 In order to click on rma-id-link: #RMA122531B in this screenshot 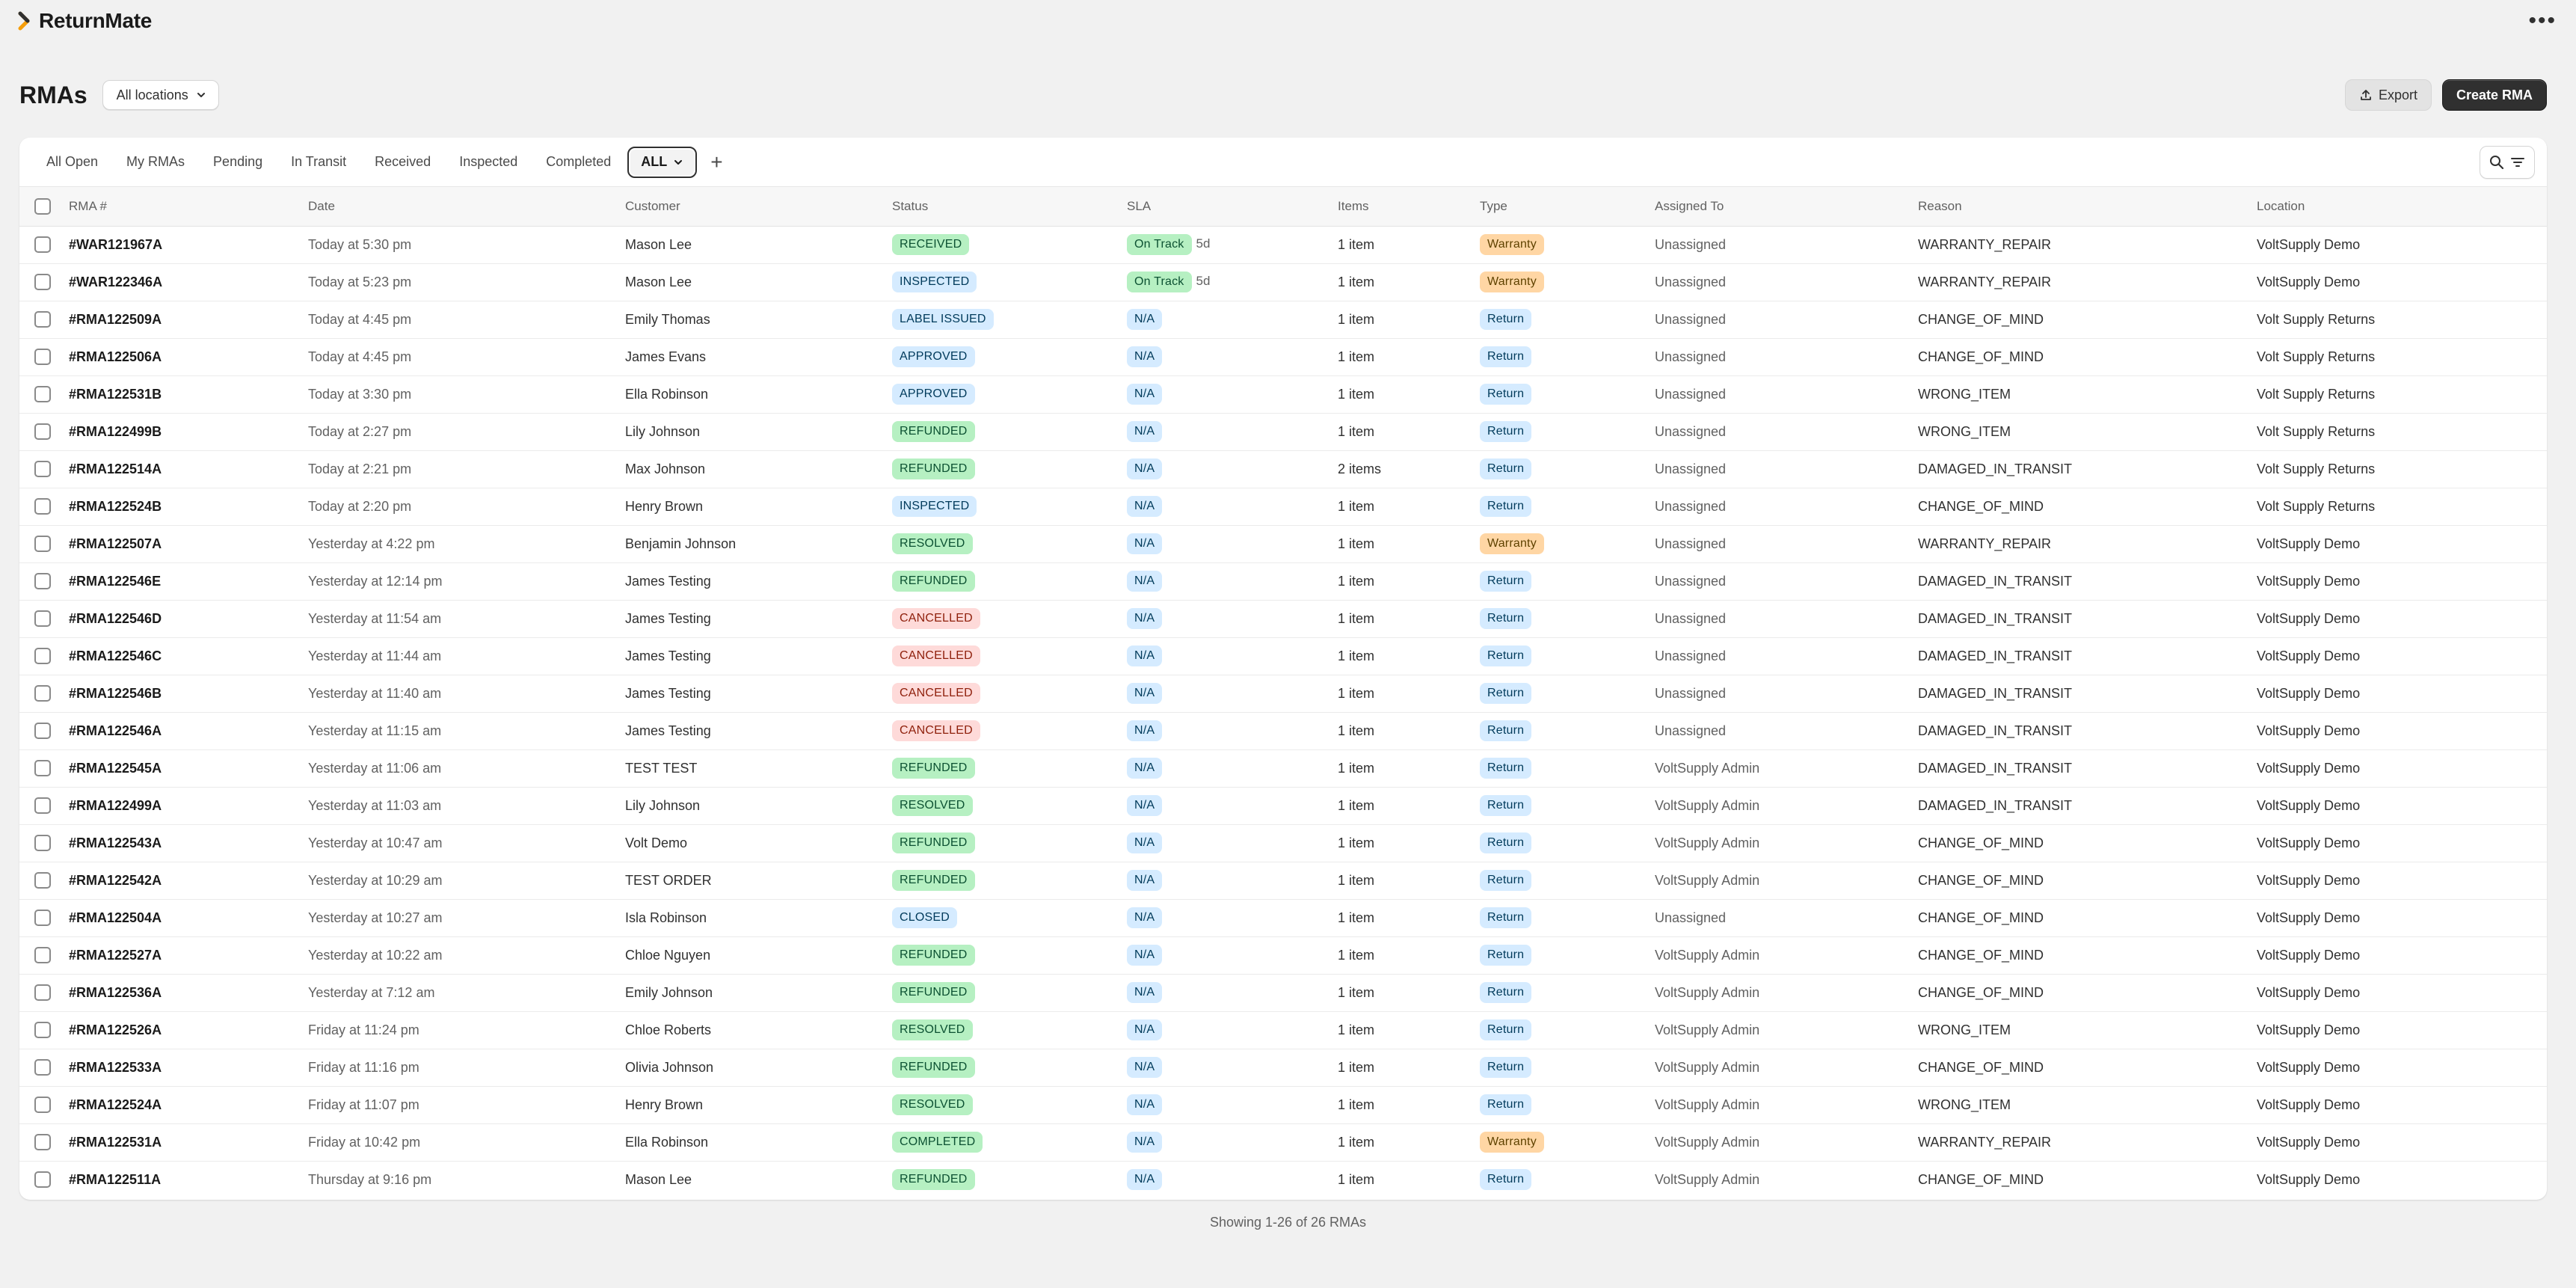, I will do `click(115, 394)`.